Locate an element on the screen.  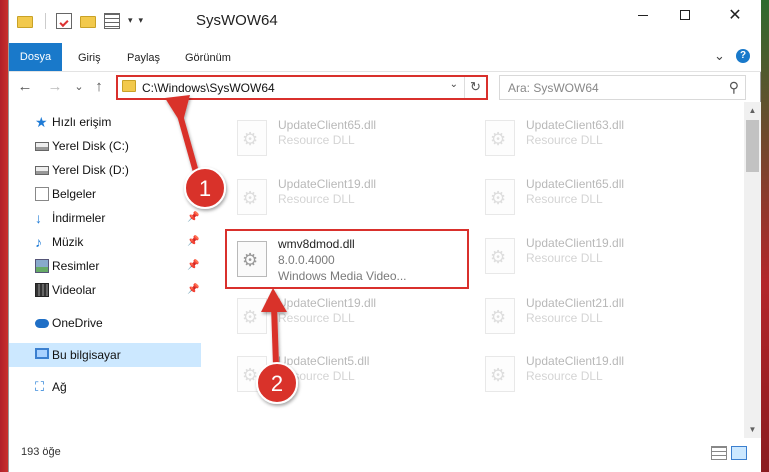
download-icon: ↓ is located at coordinates (38, 218).